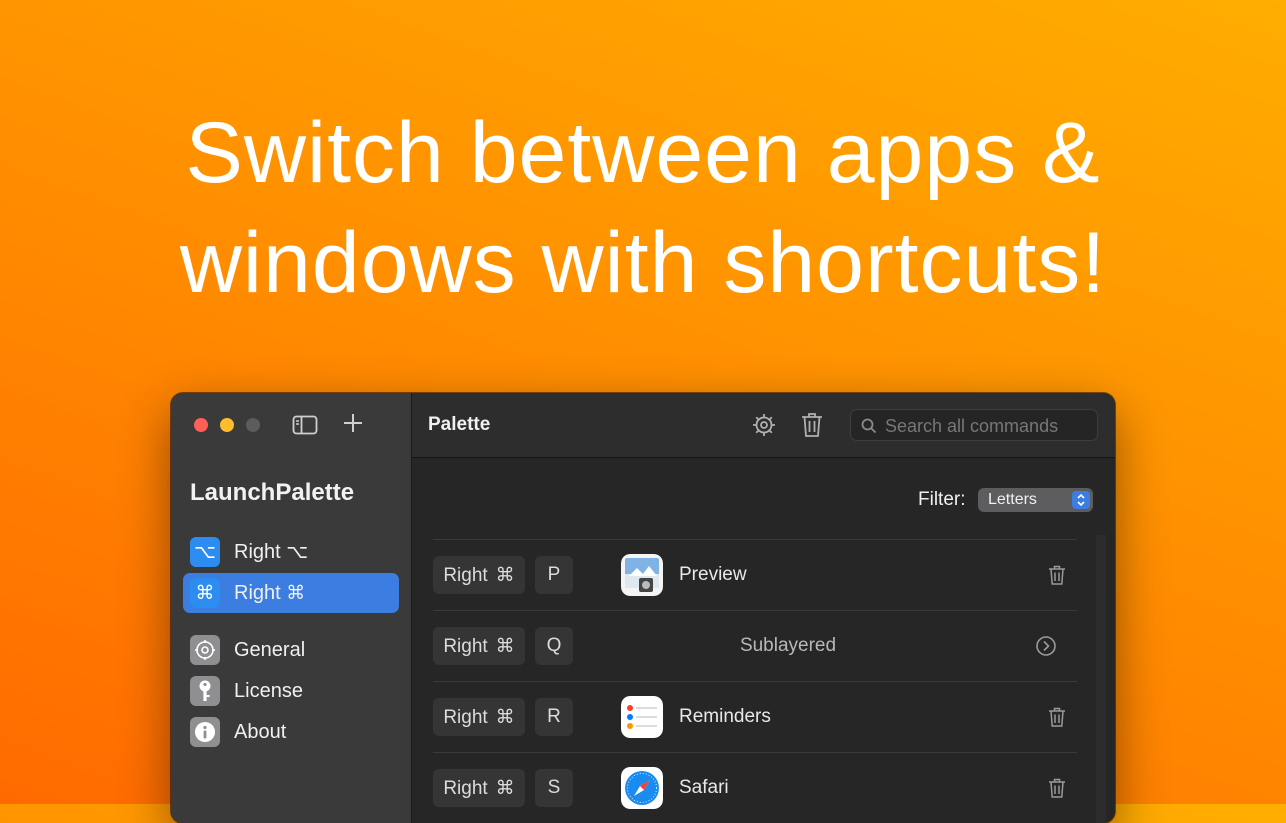 Image resolution: width=1286 pixels, height=823 pixels. I want to click on plus-icon, so click(353, 423).